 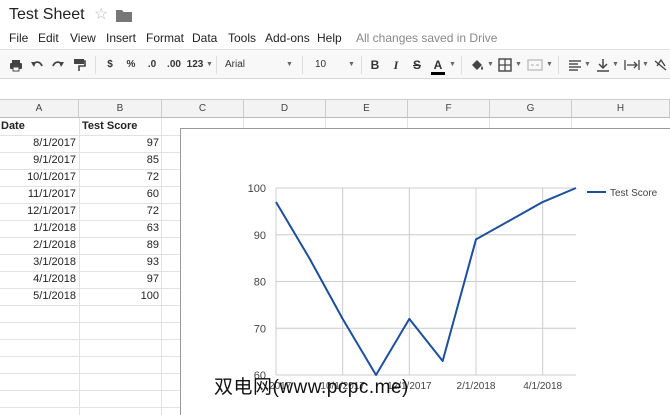 What do you see at coordinates (575, 65) in the screenshot?
I see `align-icon` at bounding box center [575, 65].